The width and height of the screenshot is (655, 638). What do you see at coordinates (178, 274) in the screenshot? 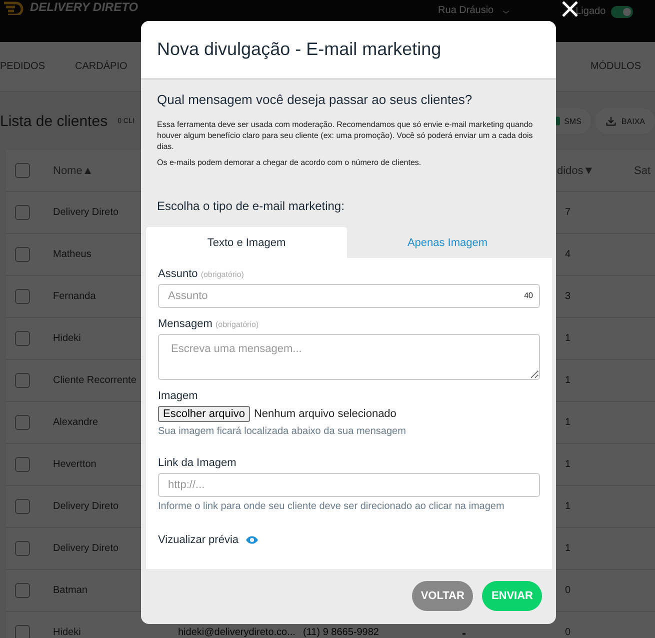
I see `field-label: Assunto` at bounding box center [178, 274].